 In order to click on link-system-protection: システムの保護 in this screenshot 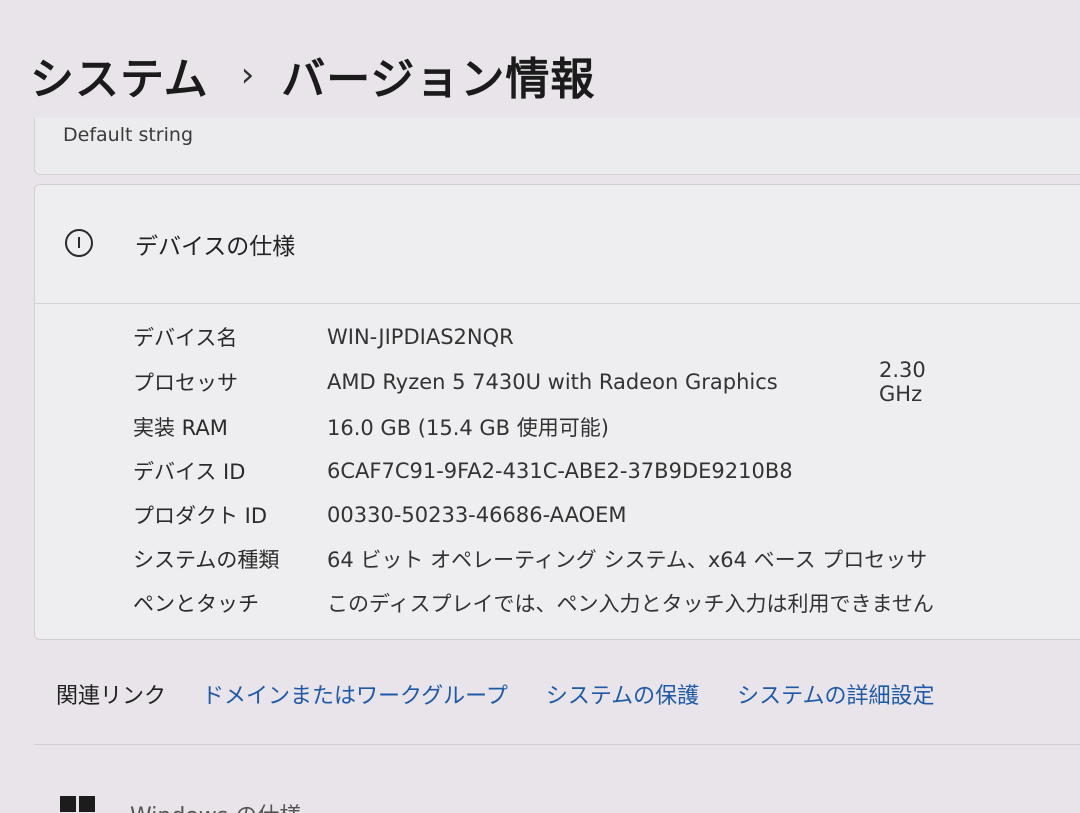, I will do `click(622, 694)`.